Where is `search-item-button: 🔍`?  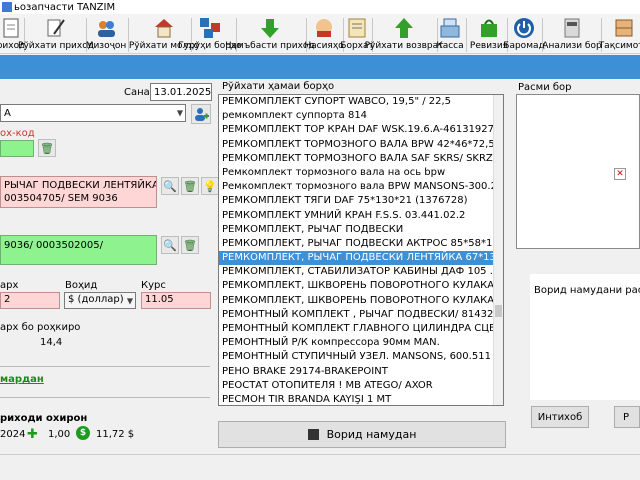 search-item-button: 🔍 is located at coordinates (170, 186).